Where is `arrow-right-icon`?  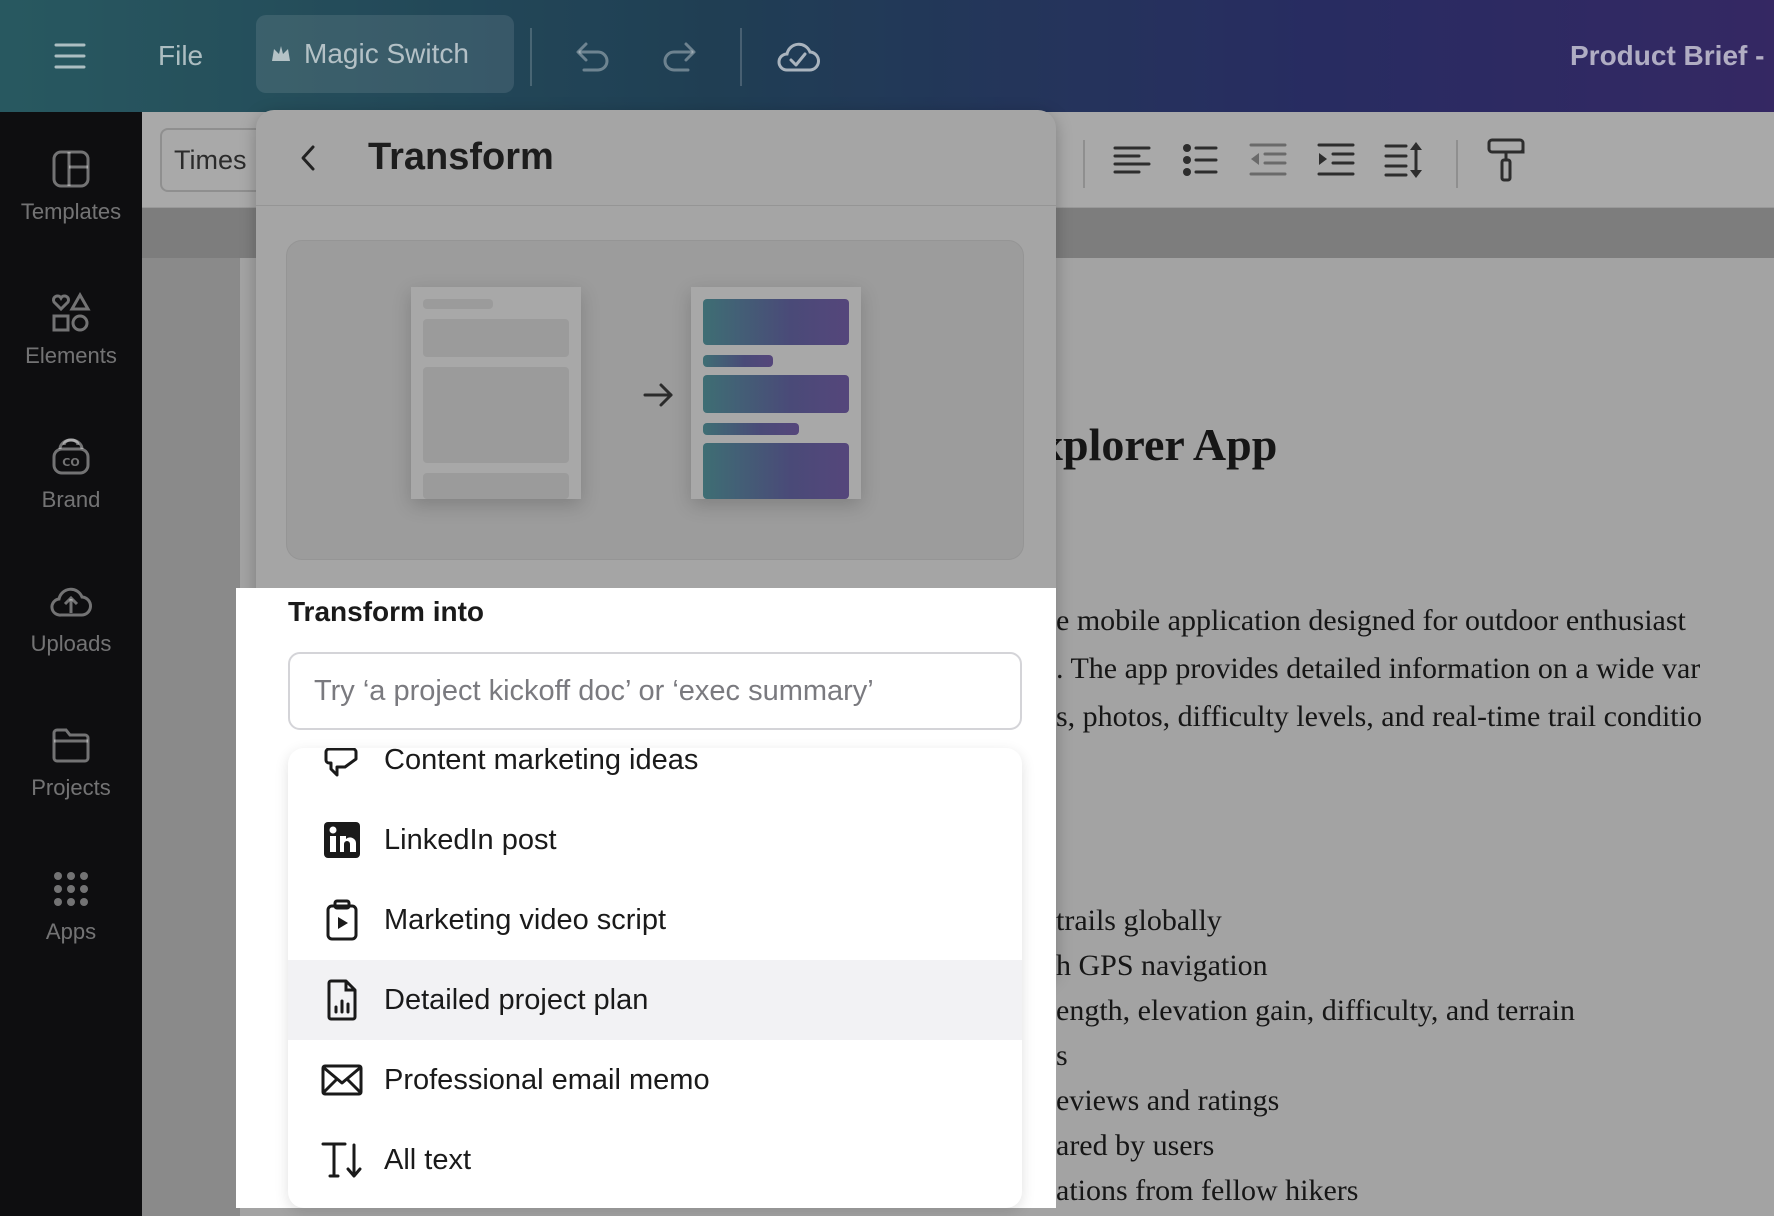 arrow-right-icon is located at coordinates (659, 397).